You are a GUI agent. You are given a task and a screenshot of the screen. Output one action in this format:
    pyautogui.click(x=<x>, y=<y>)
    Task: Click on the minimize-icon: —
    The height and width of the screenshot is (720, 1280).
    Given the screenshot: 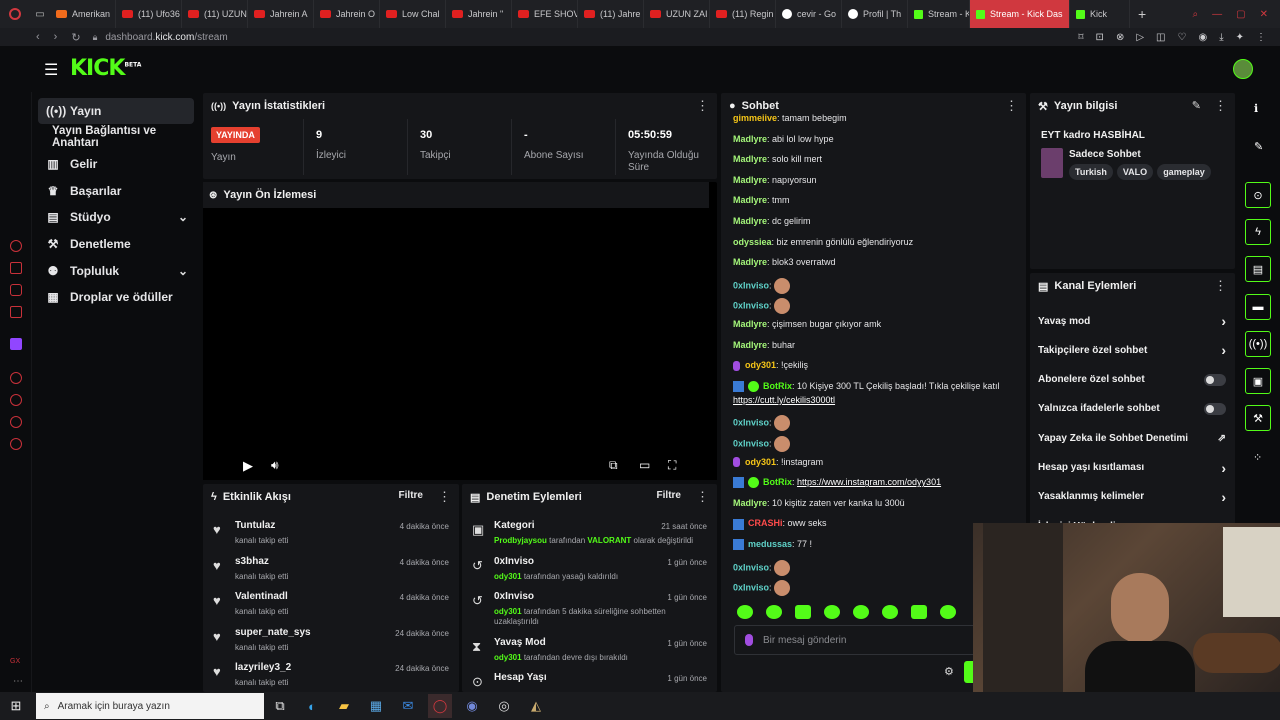 What is the action you would take?
    pyautogui.click(x=1217, y=14)
    